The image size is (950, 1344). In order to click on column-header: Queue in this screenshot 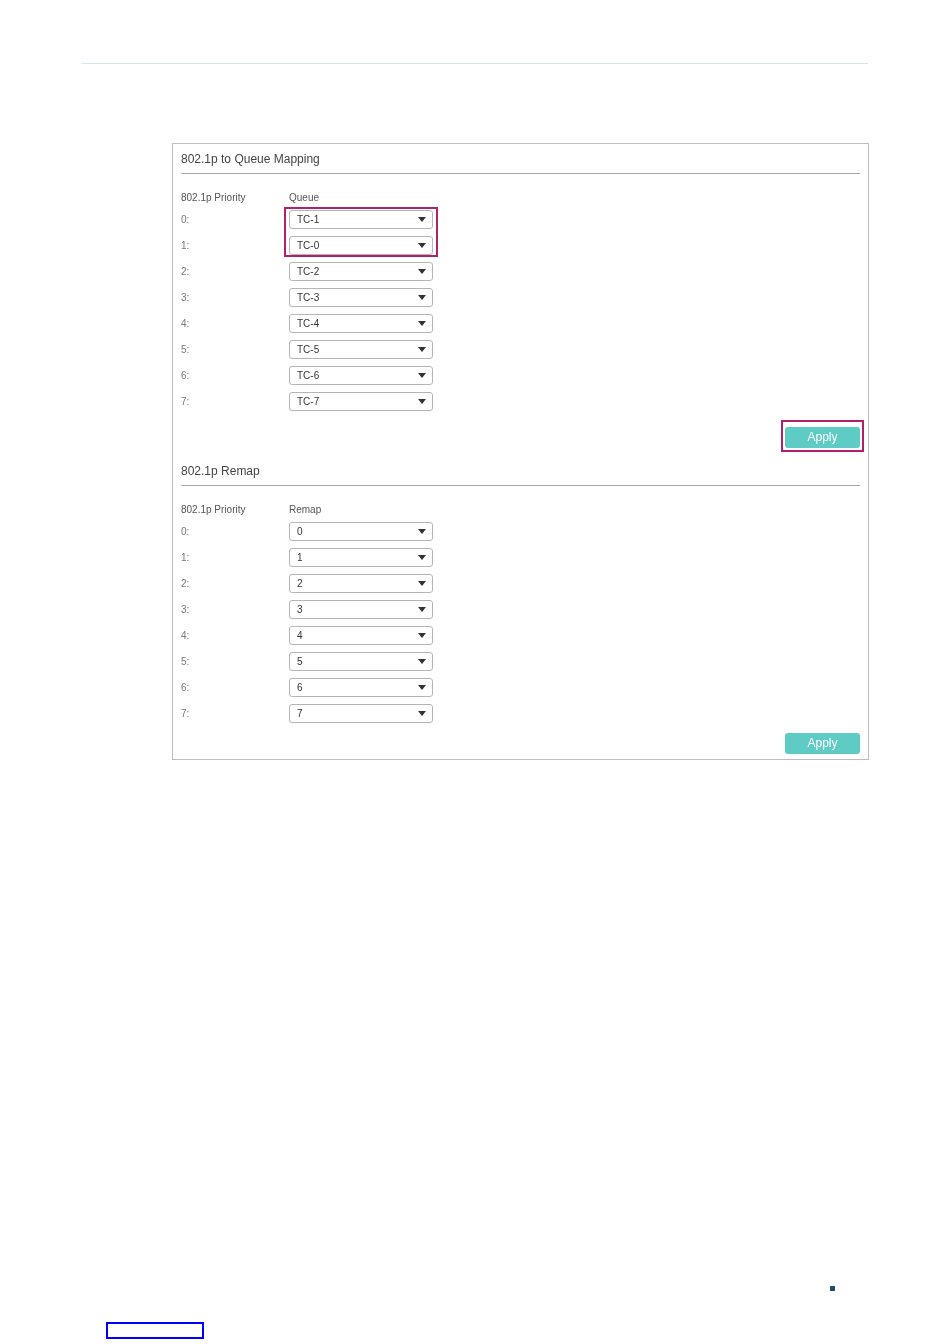, I will do `click(304, 197)`.